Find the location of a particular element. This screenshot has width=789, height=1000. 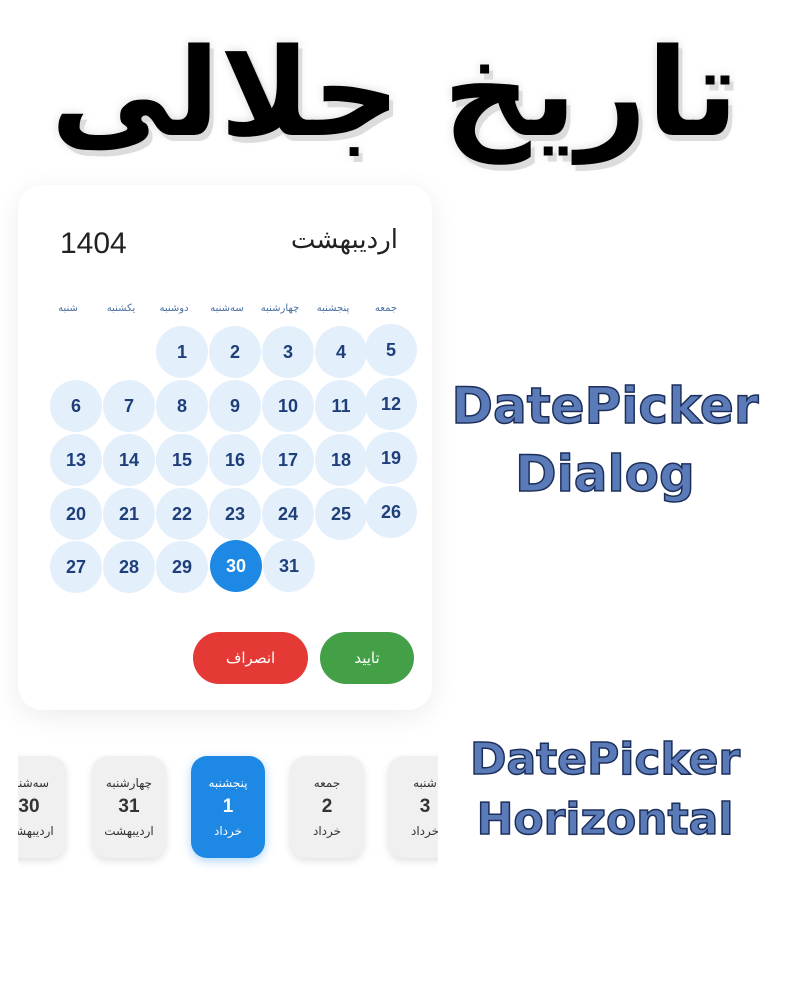

calendar-day: 6 is located at coordinates (76, 406).